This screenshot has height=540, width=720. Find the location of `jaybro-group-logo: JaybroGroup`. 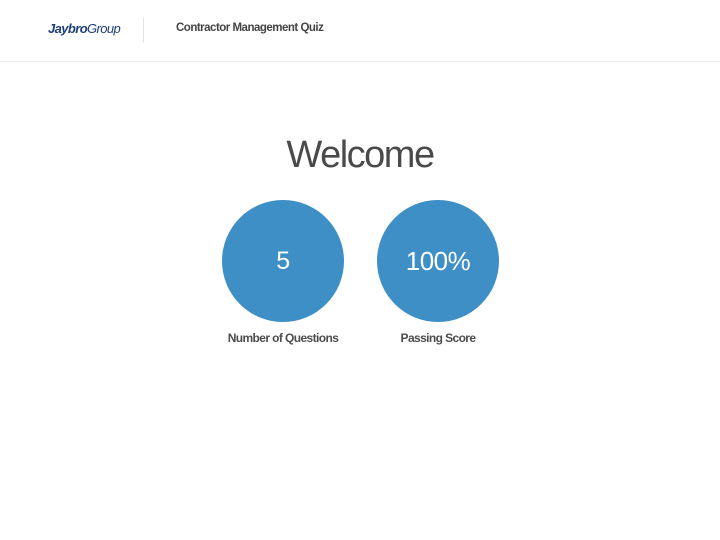

jaybro-group-logo: JaybroGroup is located at coordinates (84, 28).